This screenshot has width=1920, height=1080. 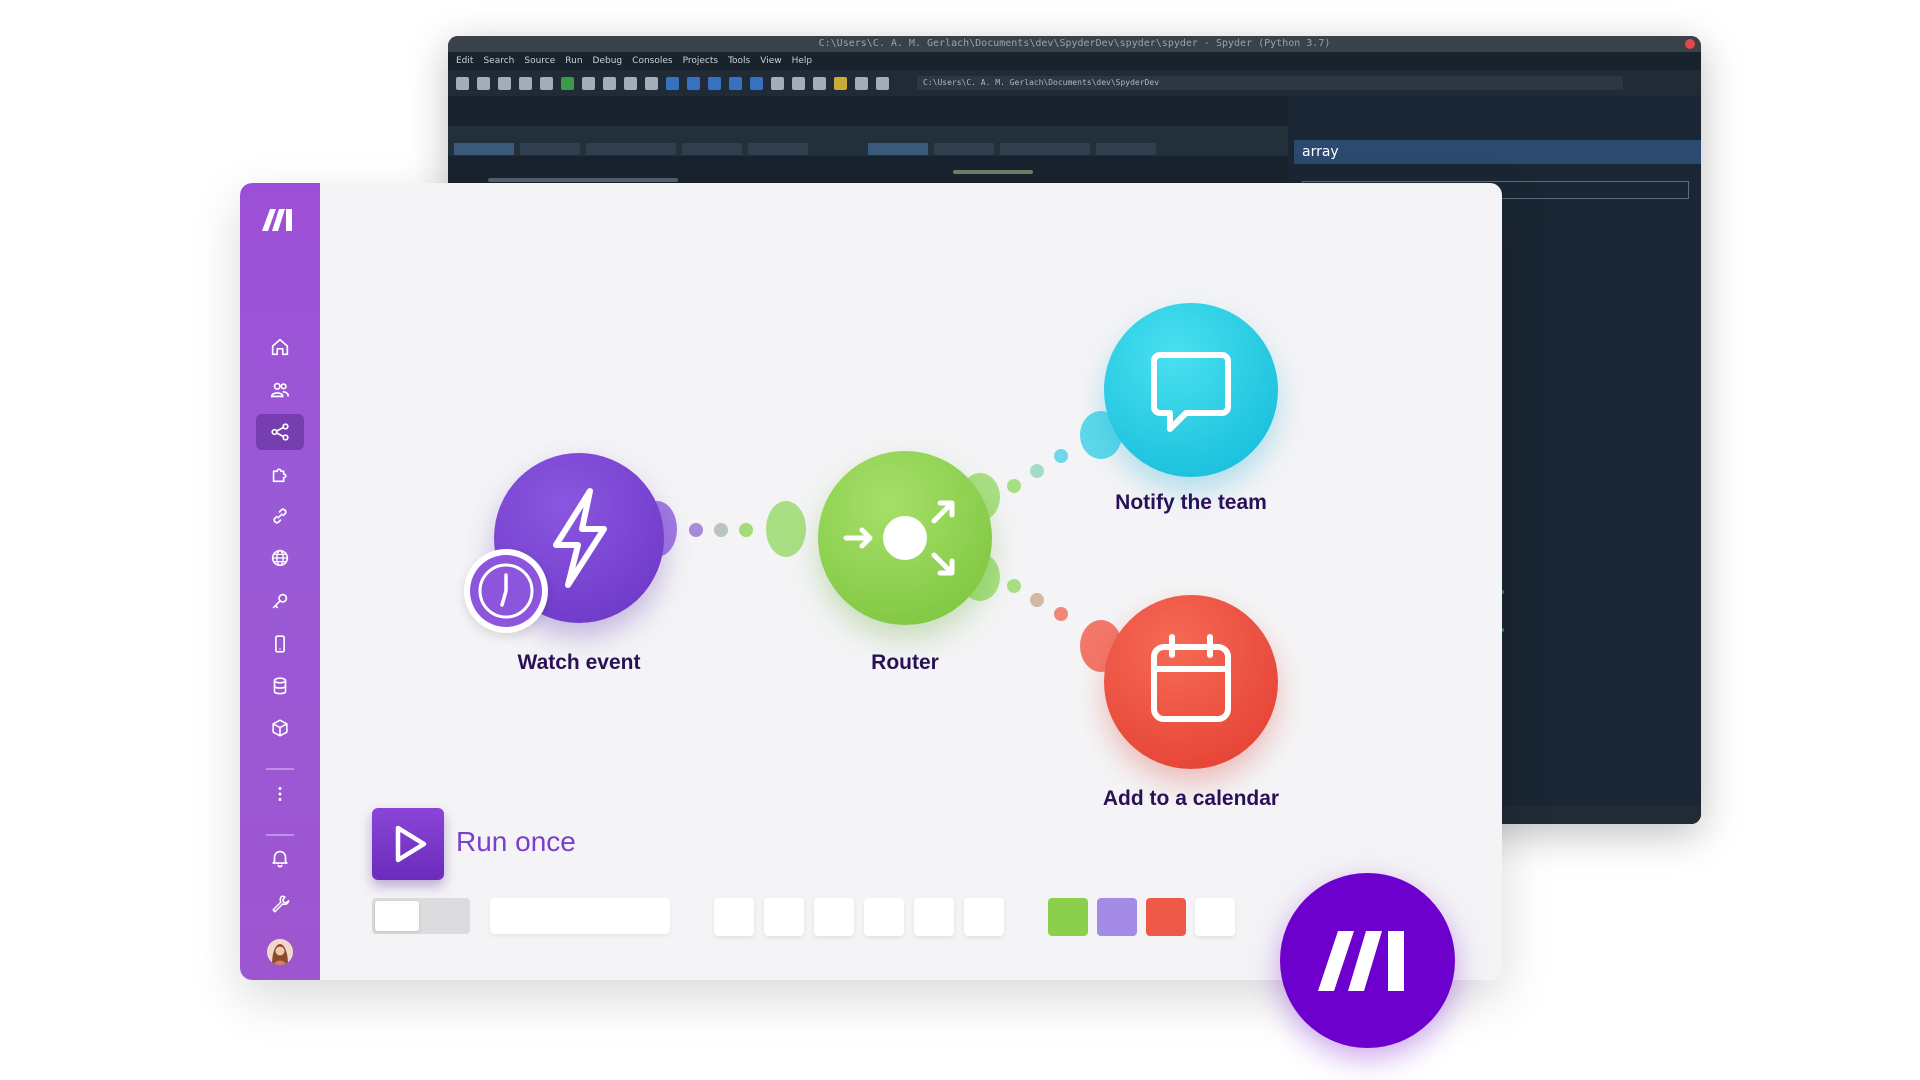 I want to click on ide-menu-debug: Debug, so click(x=608, y=61).